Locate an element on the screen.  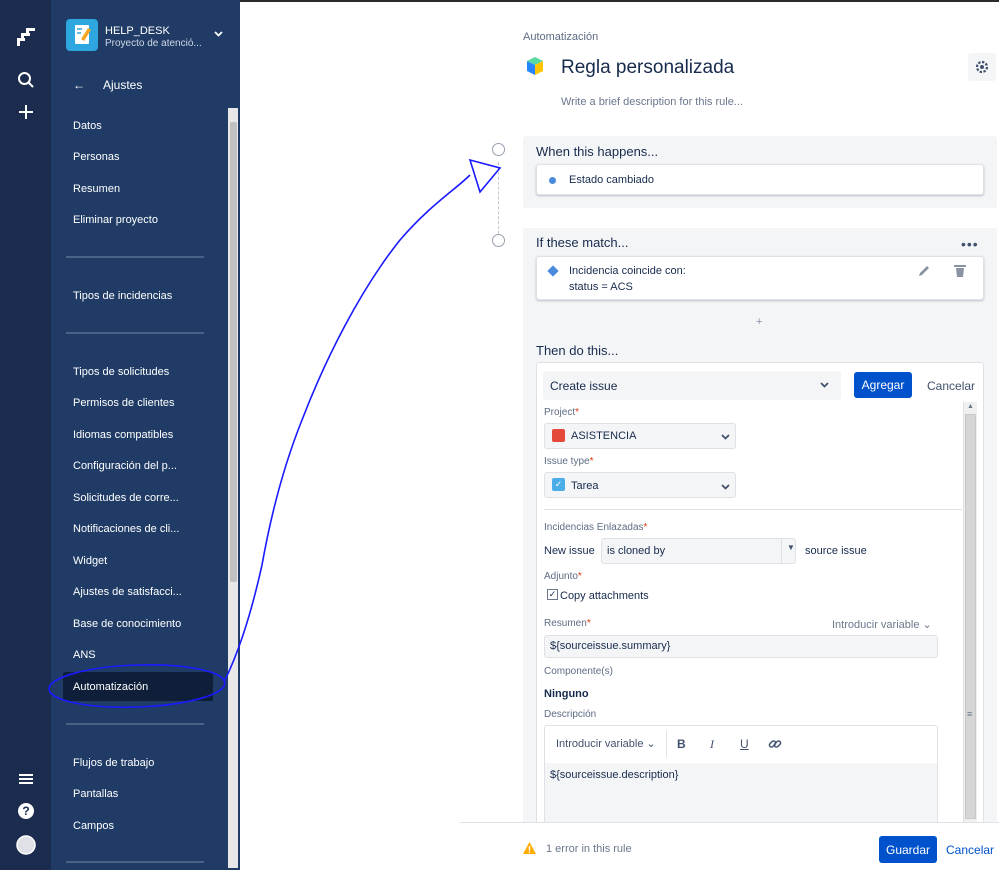
annotation-arrow-head is located at coordinates (485, 176).